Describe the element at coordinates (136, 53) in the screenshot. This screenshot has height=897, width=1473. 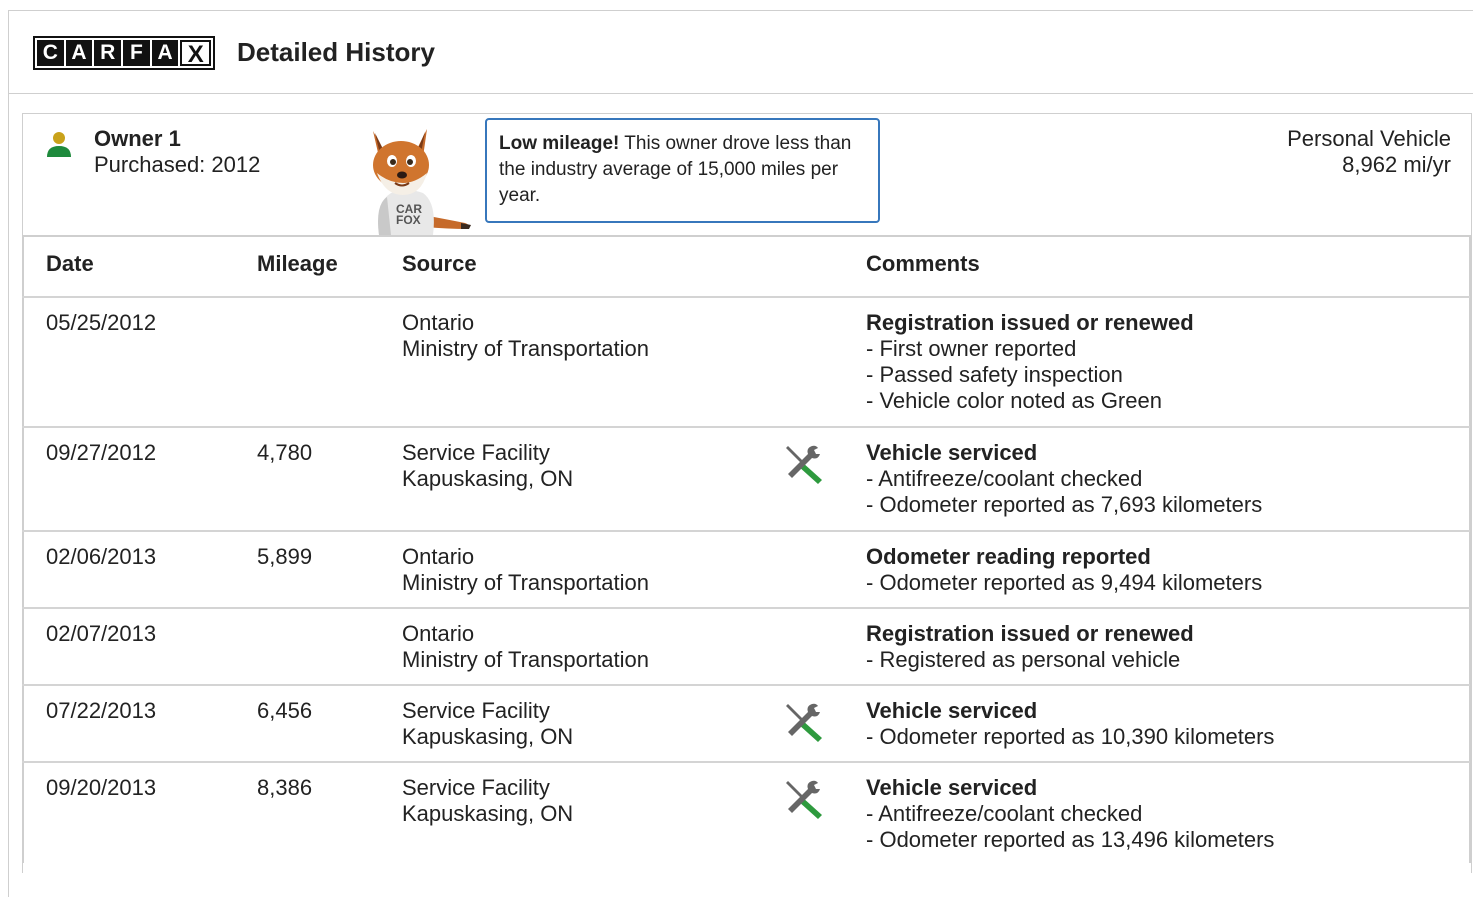
I see `logo-letter: F` at that location.